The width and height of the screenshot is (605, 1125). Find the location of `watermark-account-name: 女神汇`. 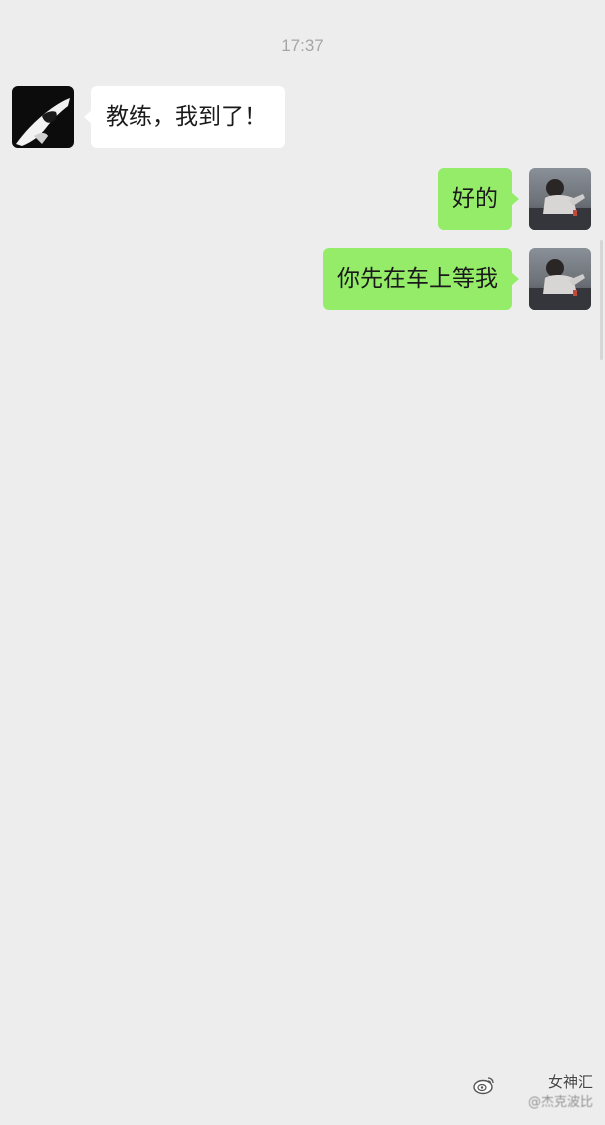

watermark-account-name: 女神汇 is located at coordinates (570, 1082).